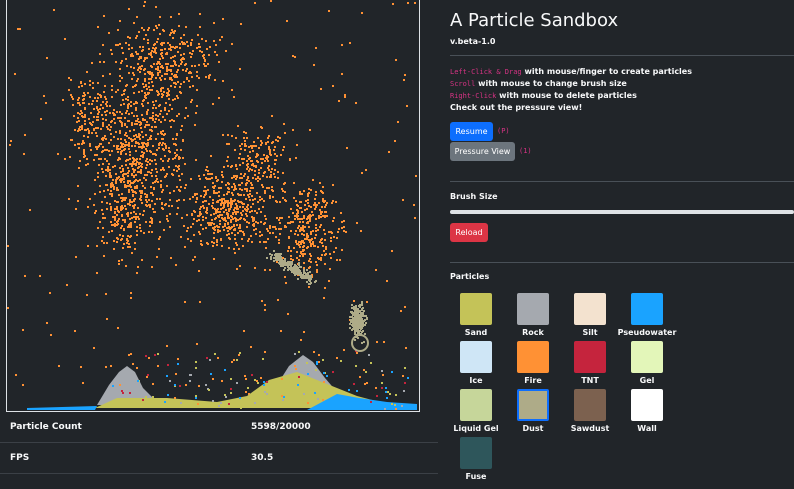 The width and height of the screenshot is (794, 489). I want to click on app-title: A Particle Sandbox, so click(534, 20).